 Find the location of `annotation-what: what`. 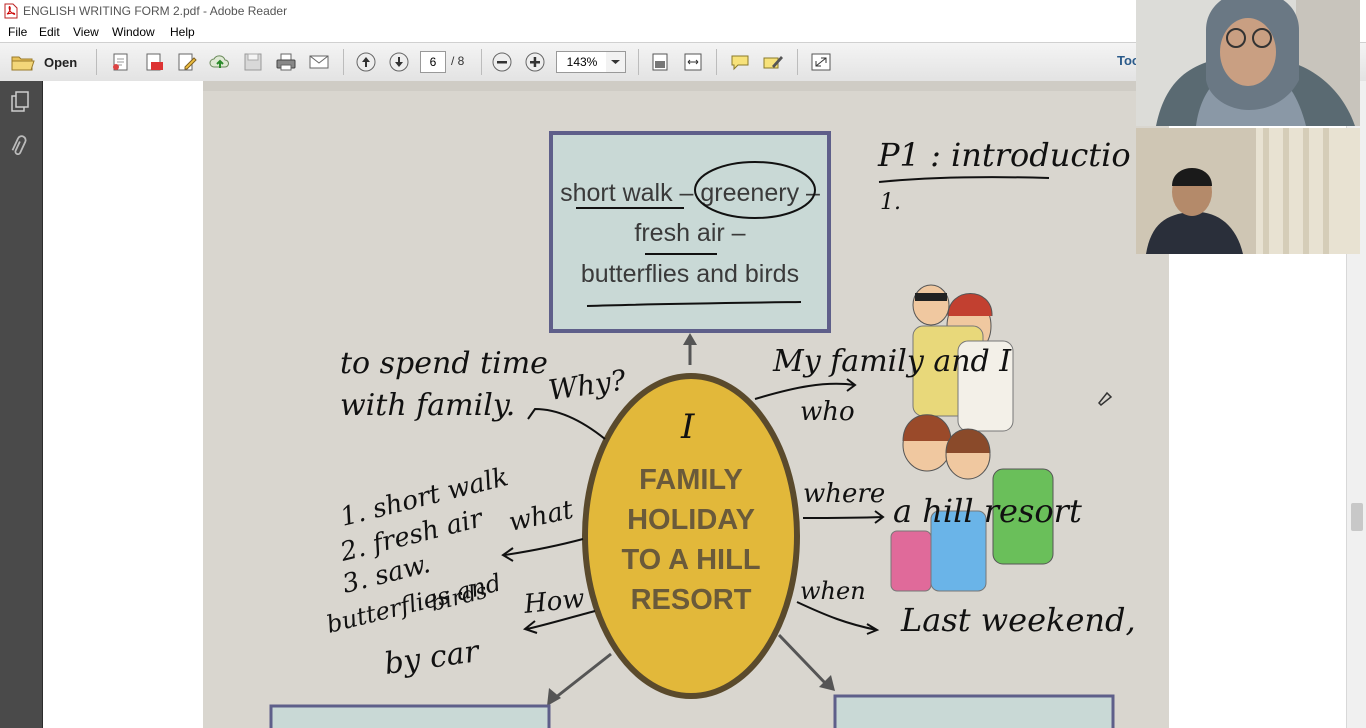

annotation-what: what is located at coordinates (541, 516).